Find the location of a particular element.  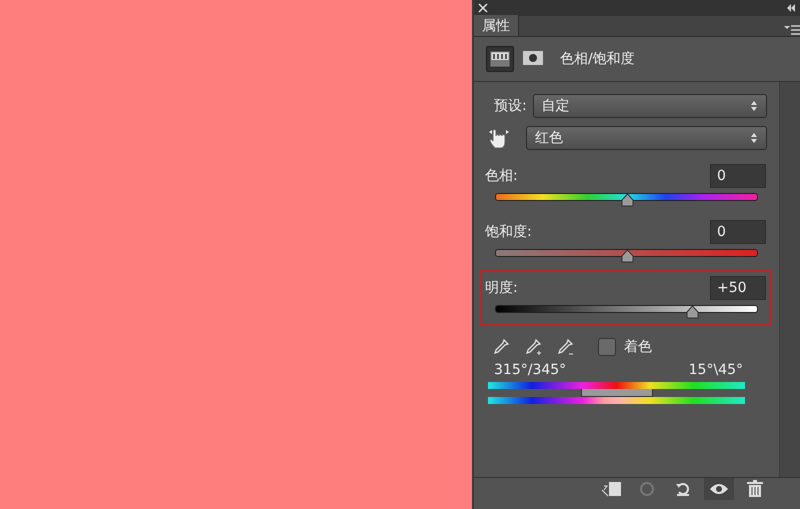

clip-layer-icon is located at coordinates (611, 489).